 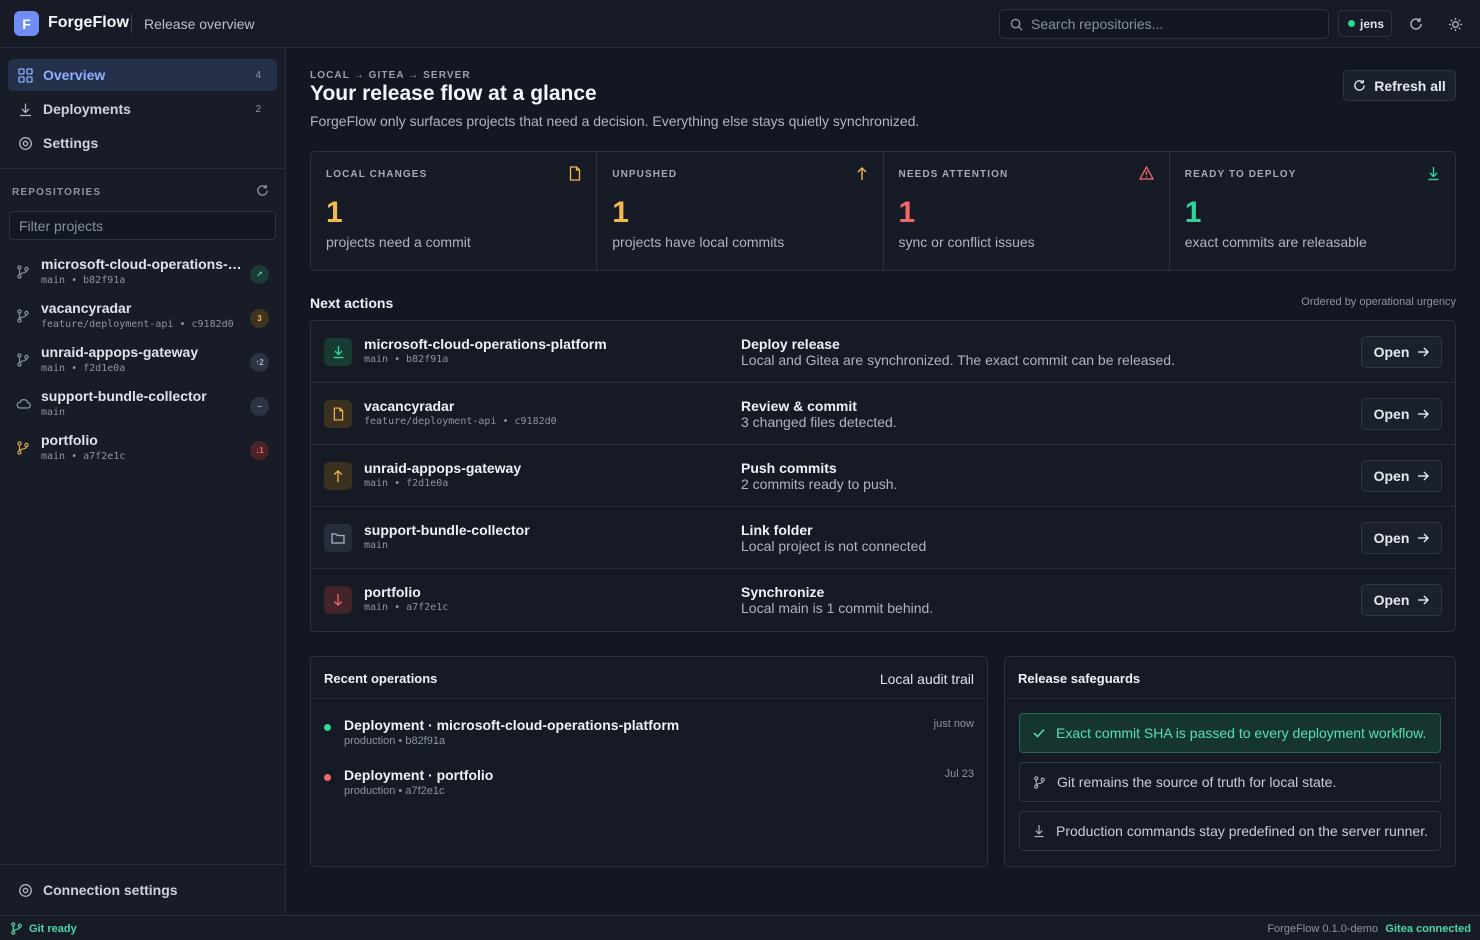 What do you see at coordinates (1378, 302) in the screenshot?
I see `next-actions-hint: Ordered by operational urgency` at bounding box center [1378, 302].